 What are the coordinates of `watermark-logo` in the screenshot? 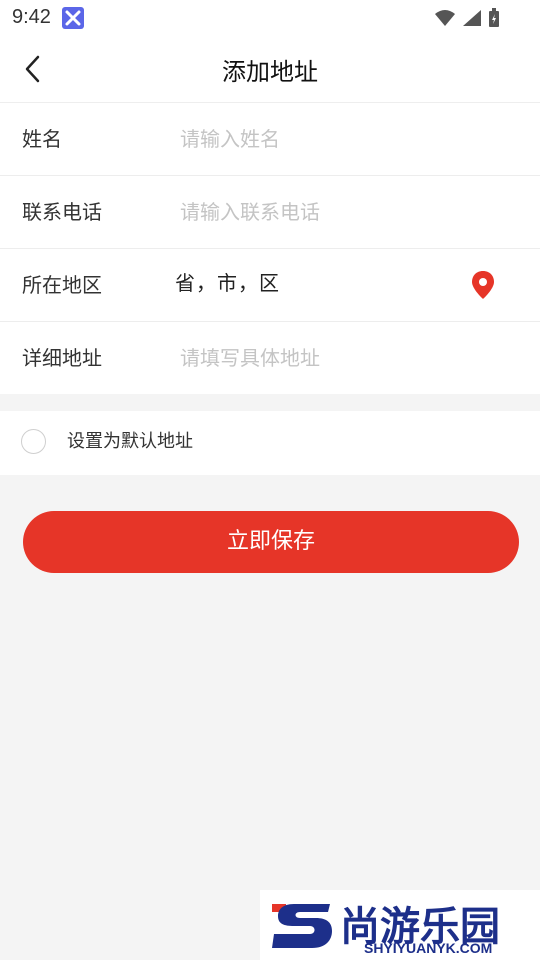 It's located at (302, 926).